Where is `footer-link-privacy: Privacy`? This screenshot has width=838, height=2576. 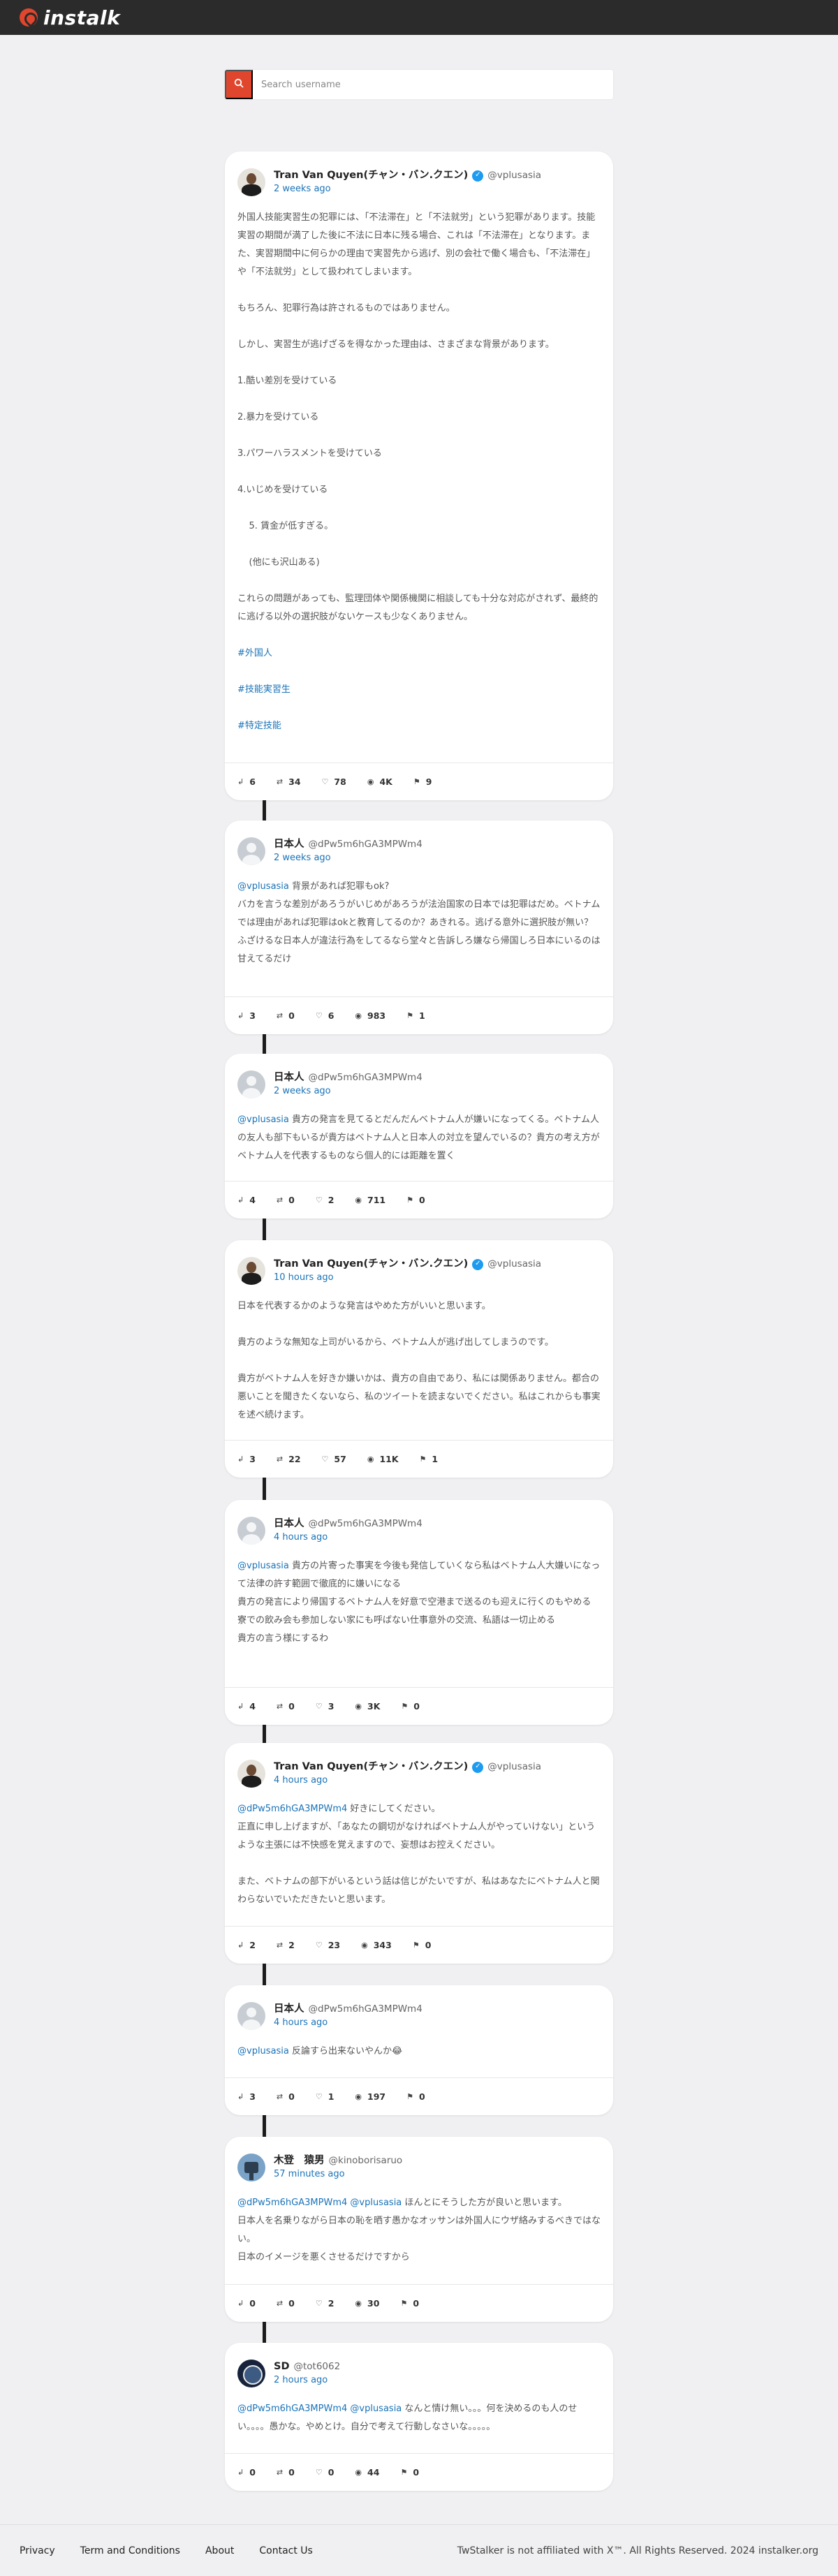 footer-link-privacy: Privacy is located at coordinates (37, 2550).